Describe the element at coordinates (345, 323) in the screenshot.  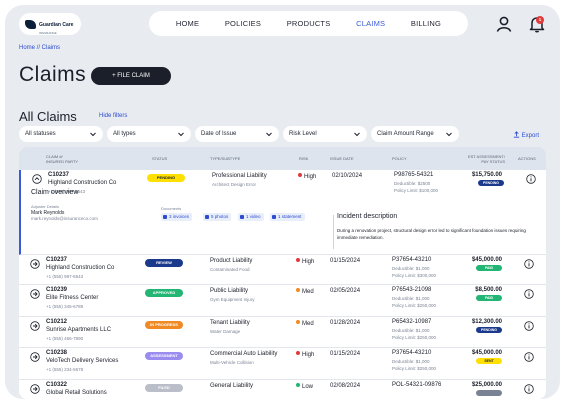
I see `issue-date: 01/28/2024` at that location.